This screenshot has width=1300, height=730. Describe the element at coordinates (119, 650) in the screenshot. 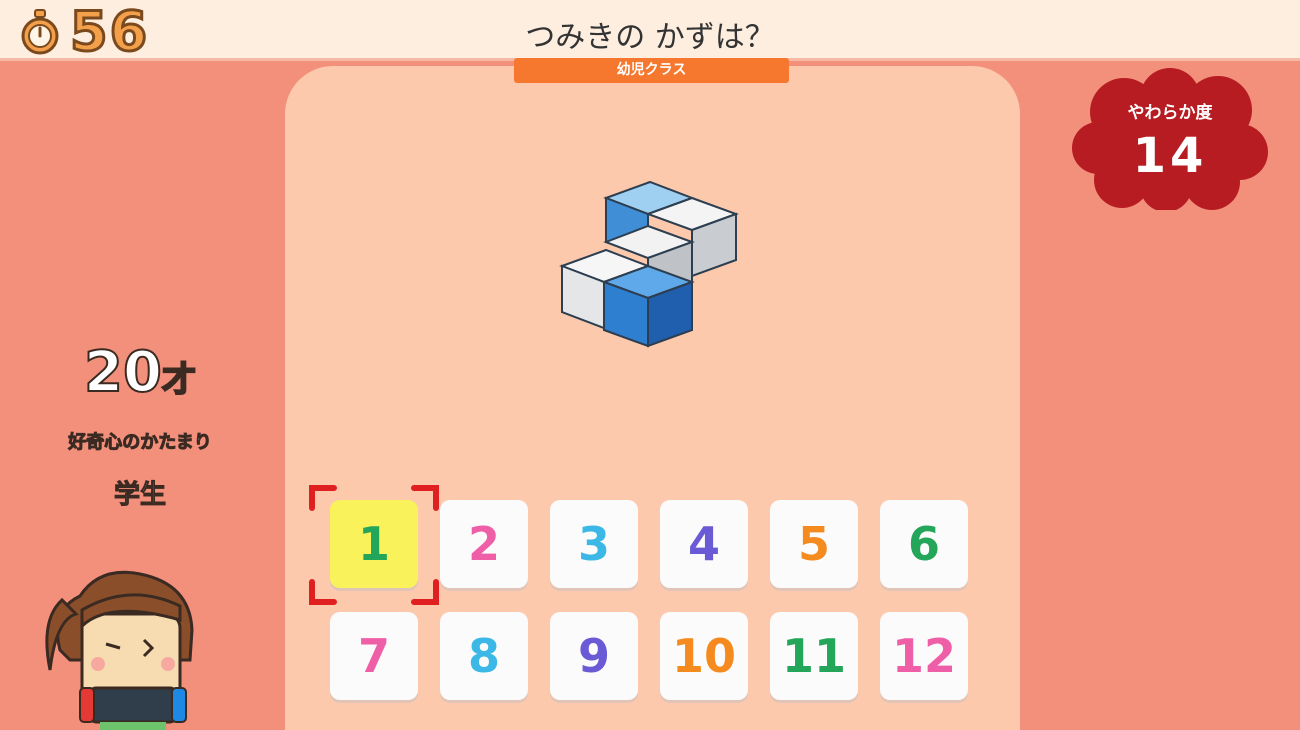

I see `player-avatar` at that location.